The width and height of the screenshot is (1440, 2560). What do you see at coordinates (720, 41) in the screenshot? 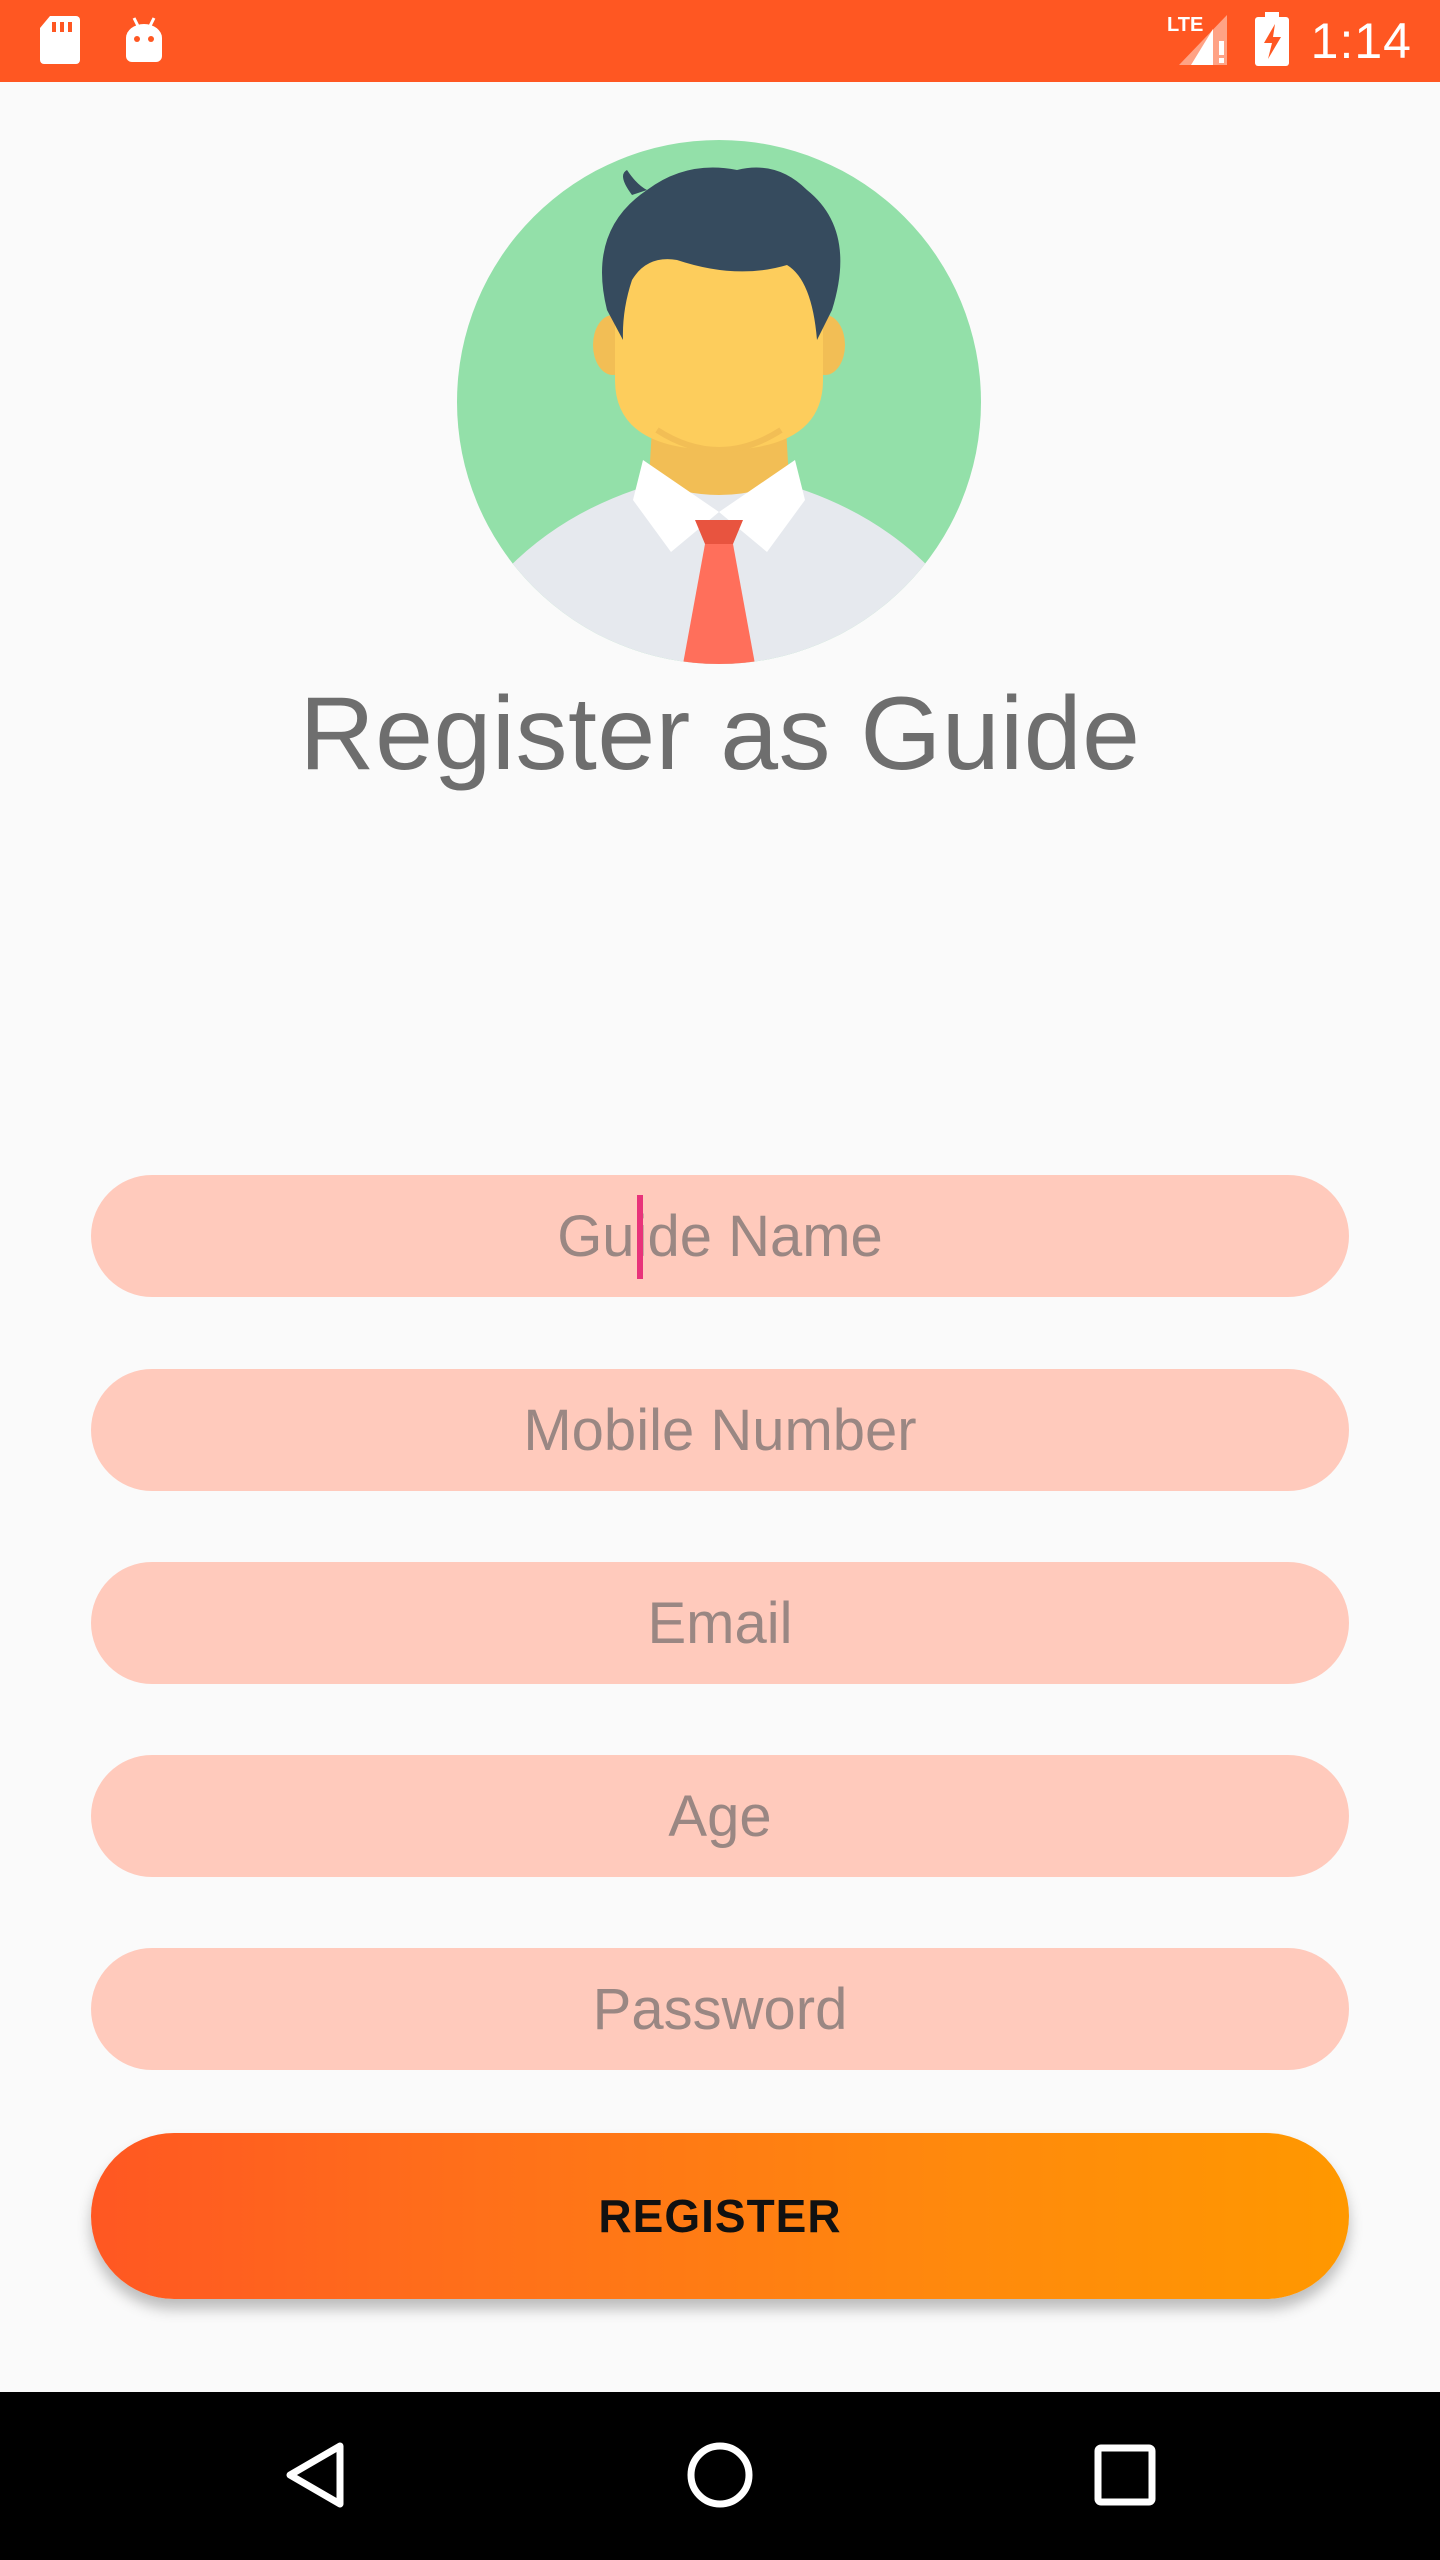
I see `status-bar: LTE 1:14` at bounding box center [720, 41].